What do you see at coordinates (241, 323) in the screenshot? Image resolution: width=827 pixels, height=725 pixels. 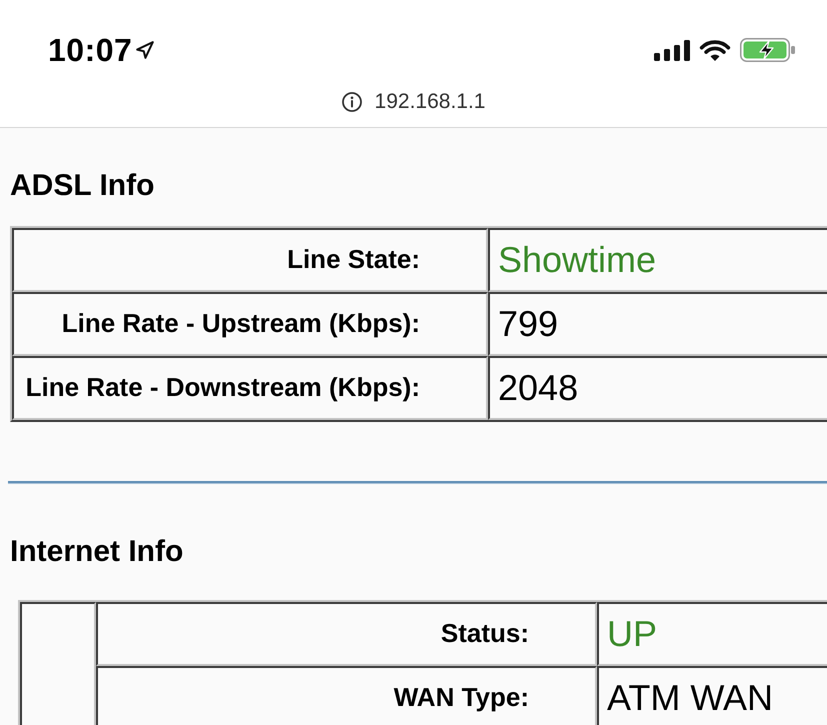 I see `field-label: Line Rate - Upstream (Kbps):` at bounding box center [241, 323].